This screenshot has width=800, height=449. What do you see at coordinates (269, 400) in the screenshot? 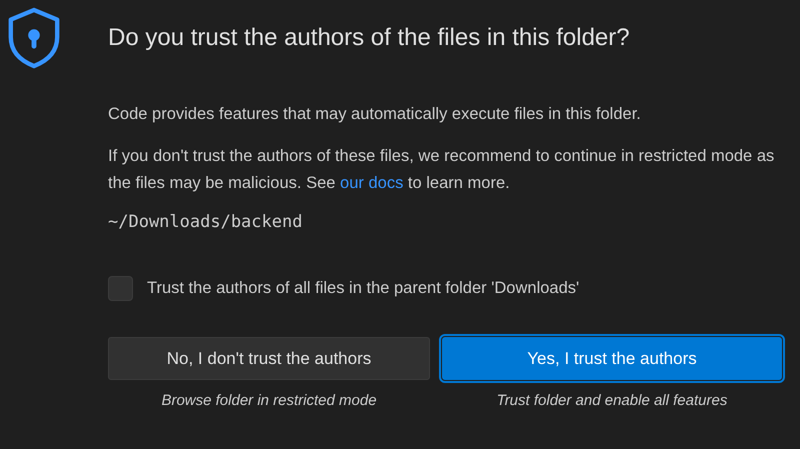
I see `button-caption: Browse folder in restricted mode` at bounding box center [269, 400].